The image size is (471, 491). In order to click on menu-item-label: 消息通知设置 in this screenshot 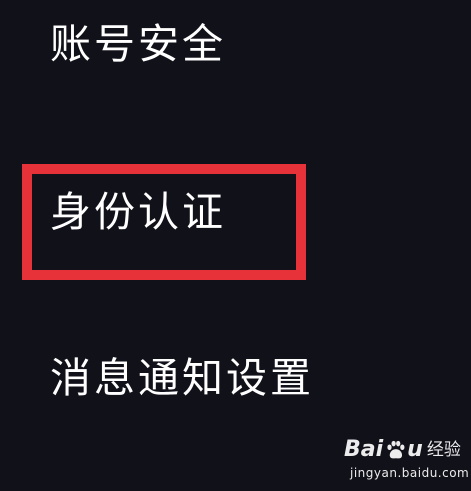, I will do `click(182, 378)`.